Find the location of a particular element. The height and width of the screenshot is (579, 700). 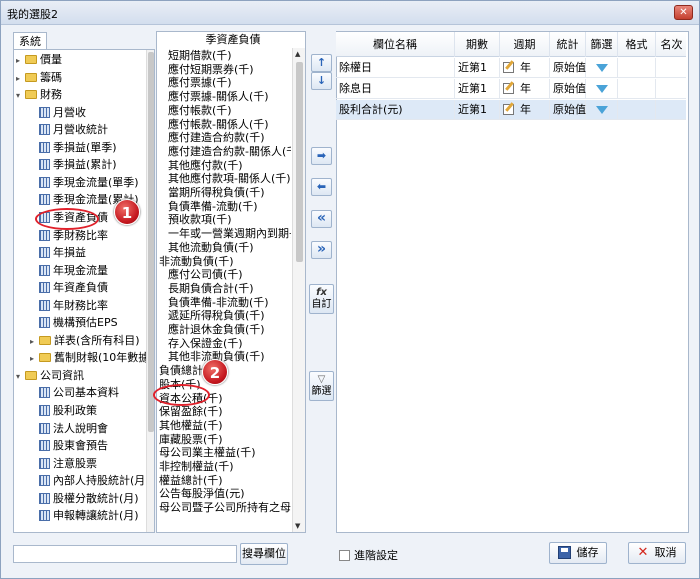

field-list-item: 負債準備-流動(千) is located at coordinates (213, 206).